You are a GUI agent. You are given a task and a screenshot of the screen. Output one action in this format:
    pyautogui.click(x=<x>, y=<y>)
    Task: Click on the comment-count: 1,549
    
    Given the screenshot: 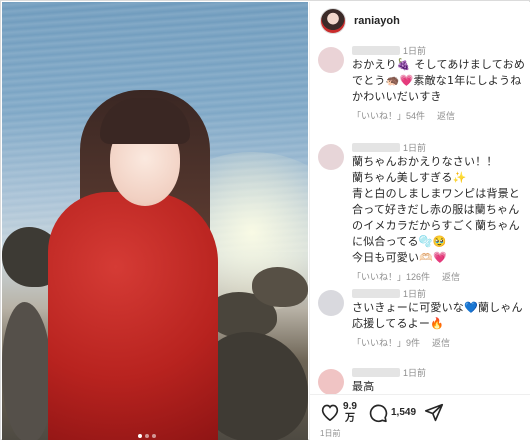 What is the action you would take?
    pyautogui.click(x=403, y=412)
    